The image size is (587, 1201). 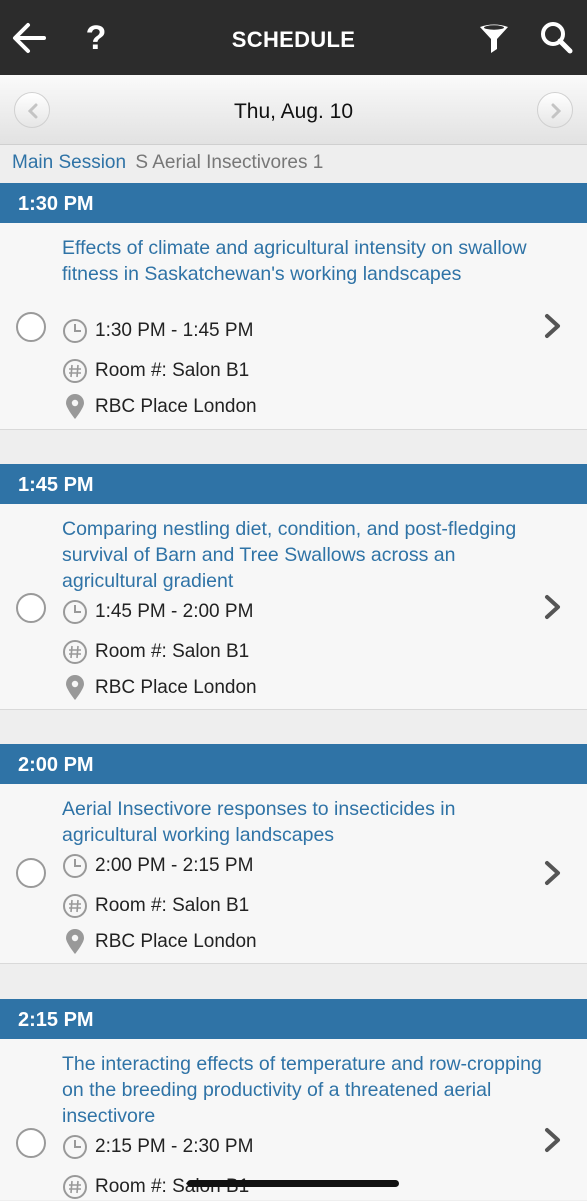 I want to click on time-range: 2:00 PM - 2:15 PM, so click(x=174, y=865).